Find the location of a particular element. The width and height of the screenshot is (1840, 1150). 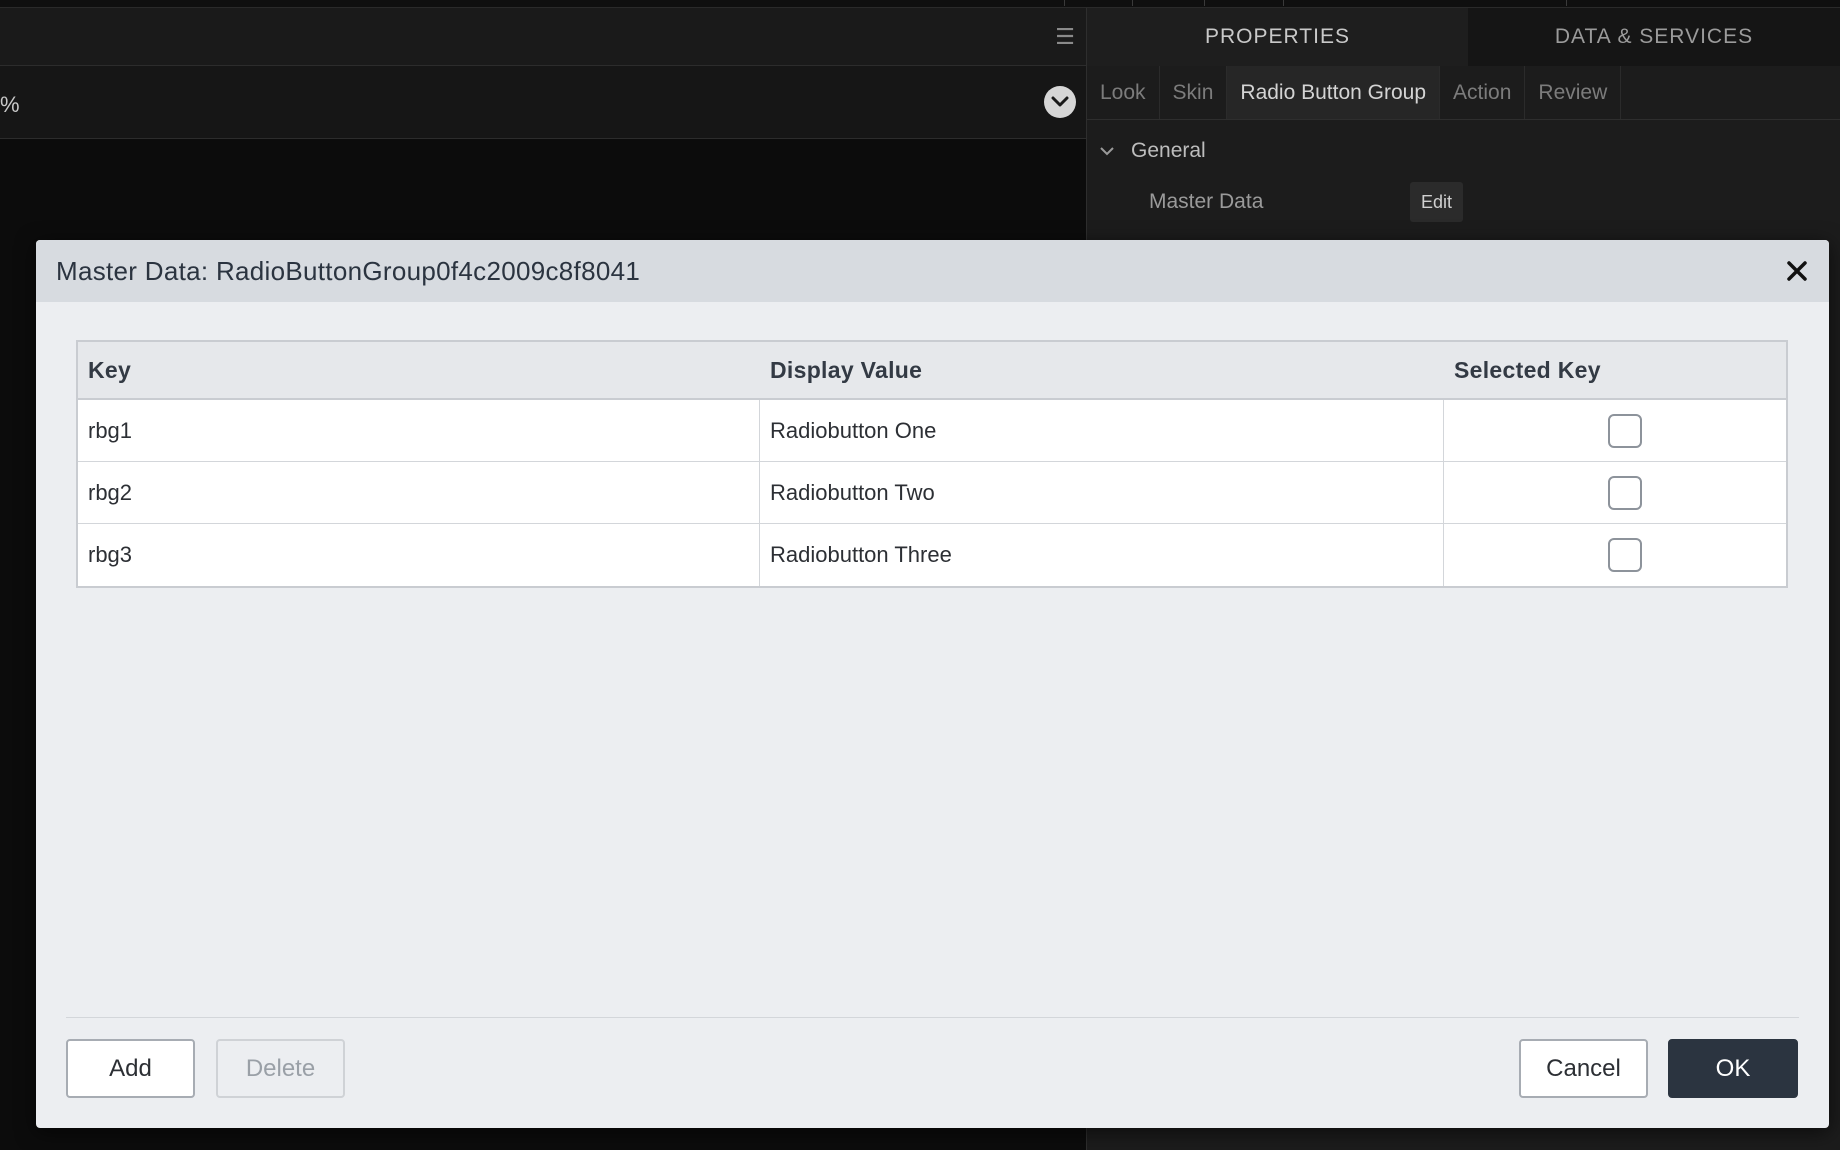

zoom-level-text: % is located at coordinates (10, 104).